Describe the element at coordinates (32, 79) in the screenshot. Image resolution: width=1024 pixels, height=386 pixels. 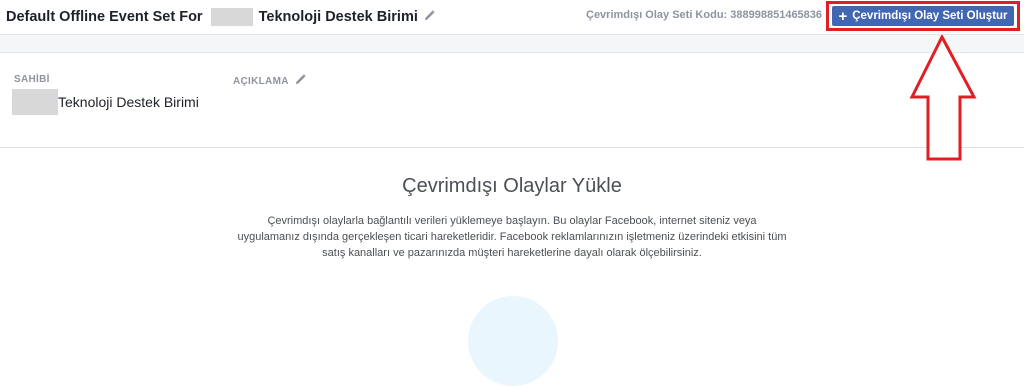
I see `owner-label: SAHİBİ` at that location.